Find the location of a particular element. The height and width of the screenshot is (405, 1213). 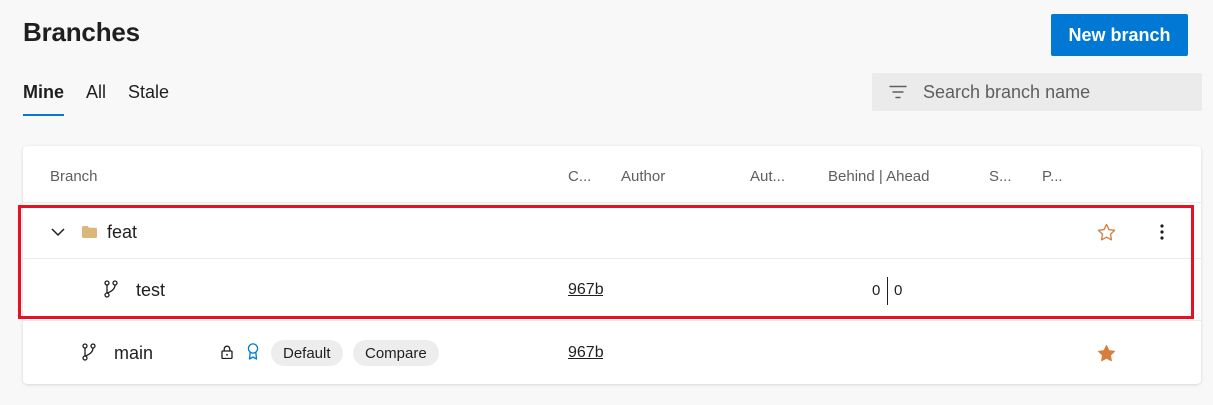

page-title: Branches is located at coordinates (81, 32).